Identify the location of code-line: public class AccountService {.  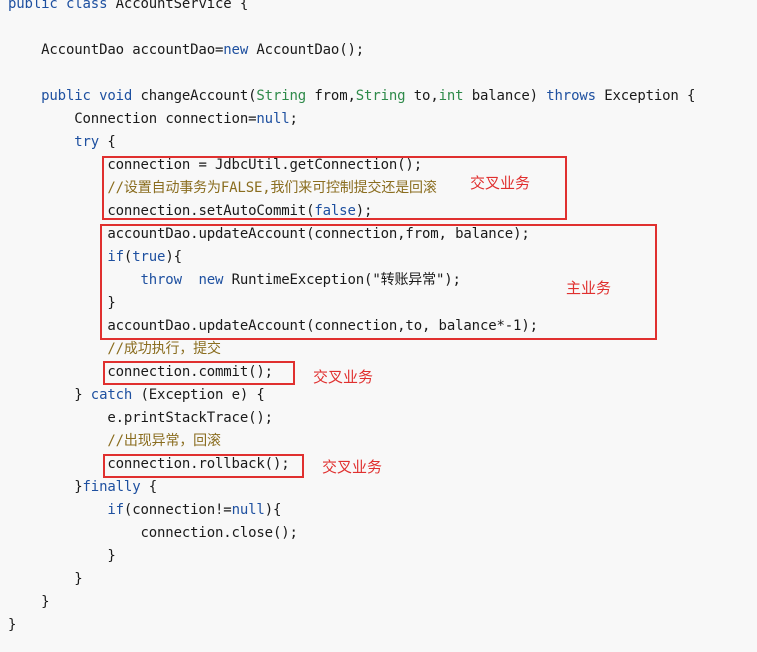
(128, 6).